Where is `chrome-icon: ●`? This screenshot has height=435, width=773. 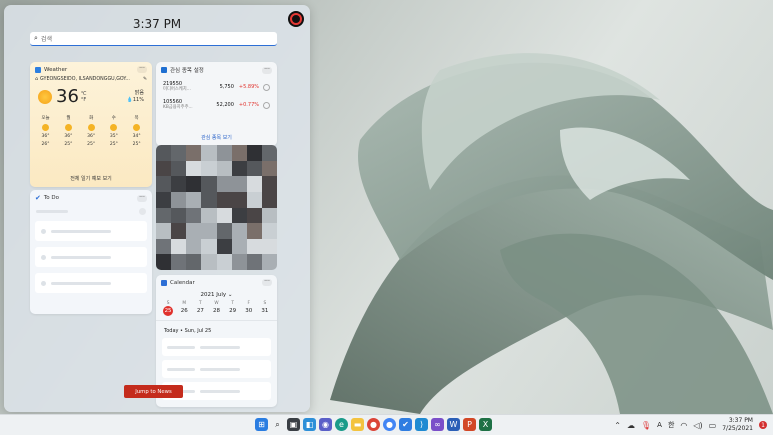
chrome-icon: ● is located at coordinates (373, 424).